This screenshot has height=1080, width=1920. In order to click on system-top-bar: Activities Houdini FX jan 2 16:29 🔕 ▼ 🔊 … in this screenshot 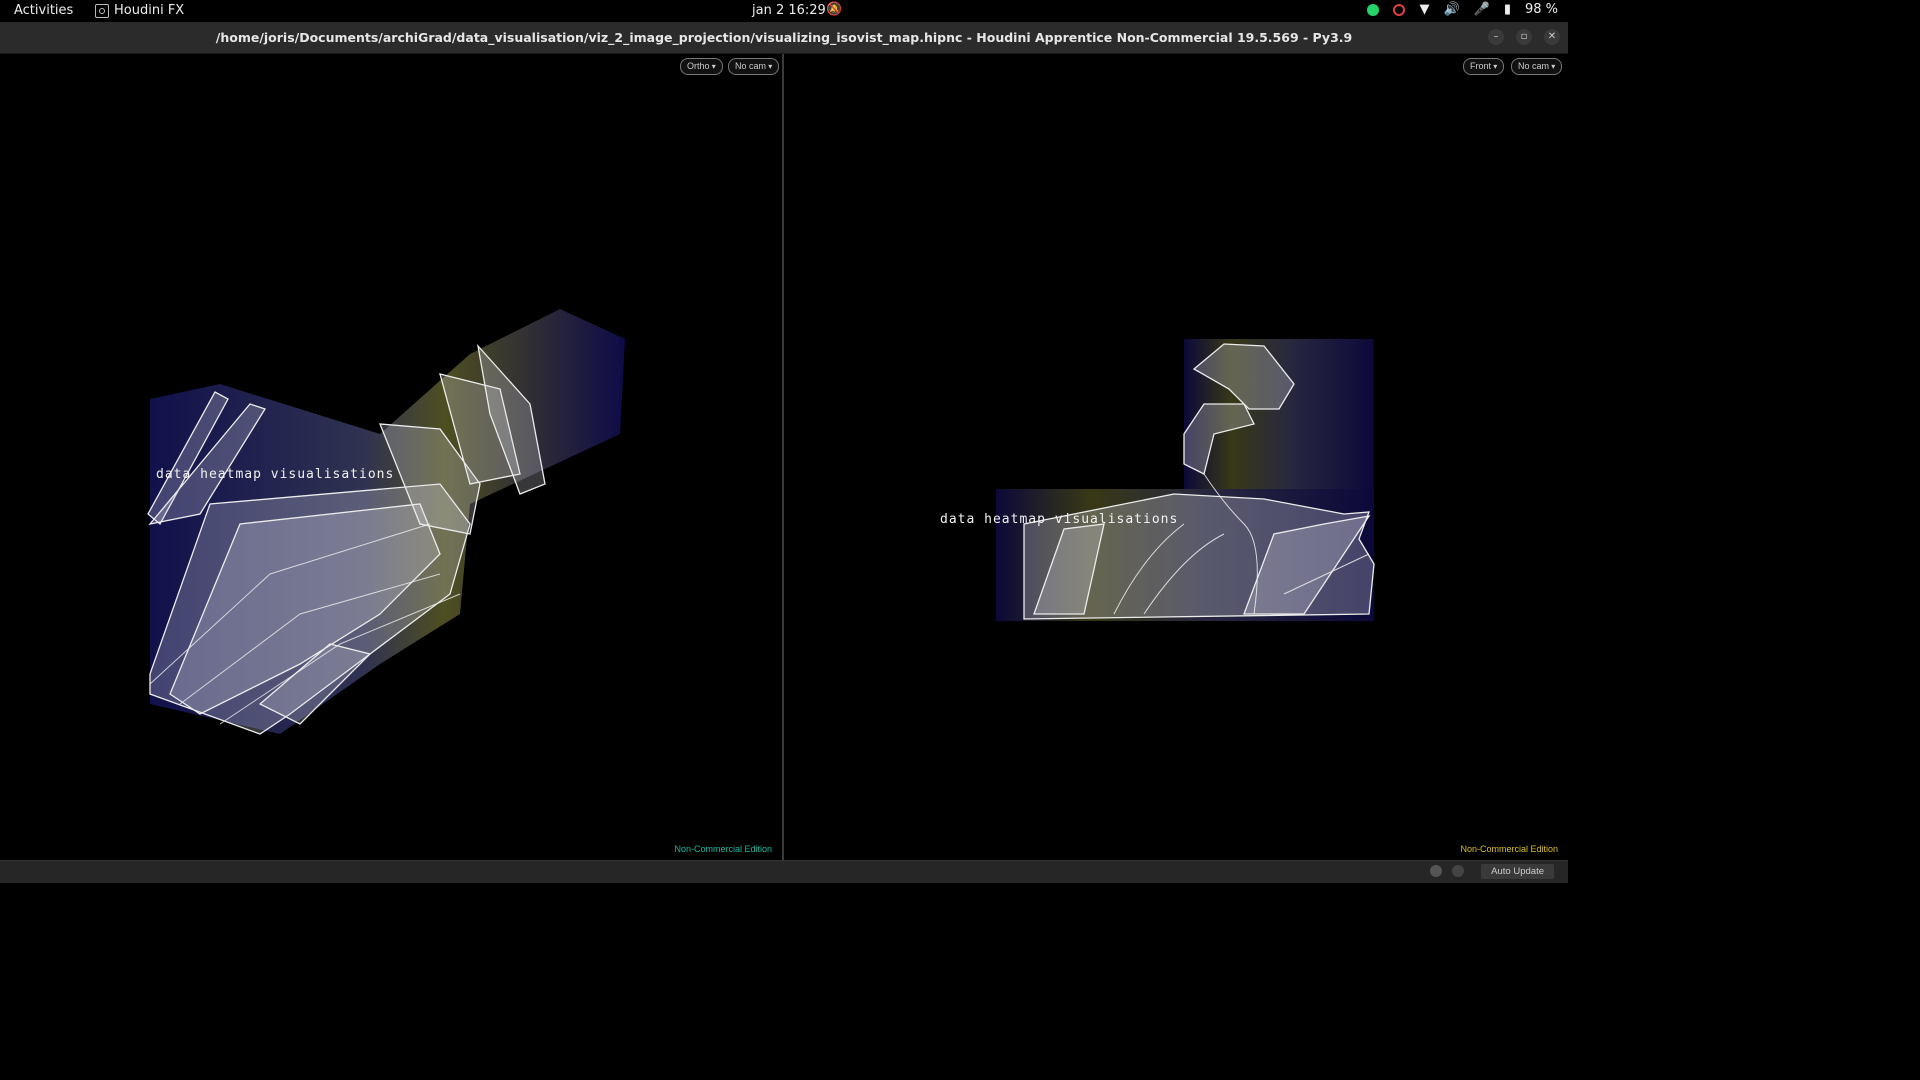, I will do `click(784, 11)`.